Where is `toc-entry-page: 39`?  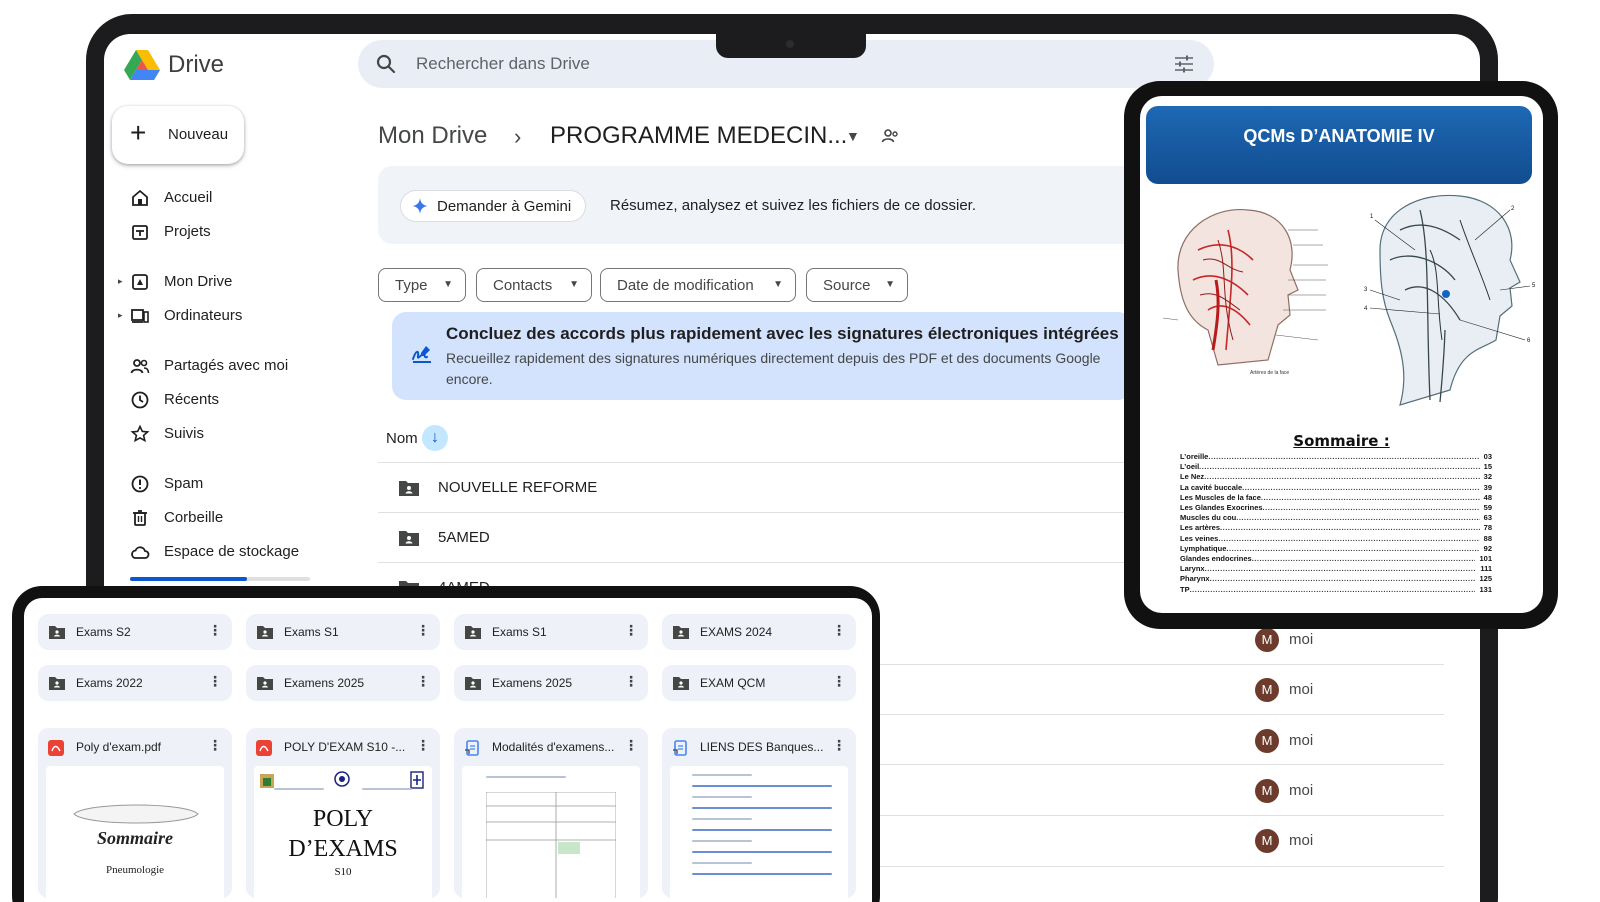 toc-entry-page: 39 is located at coordinates (1487, 487).